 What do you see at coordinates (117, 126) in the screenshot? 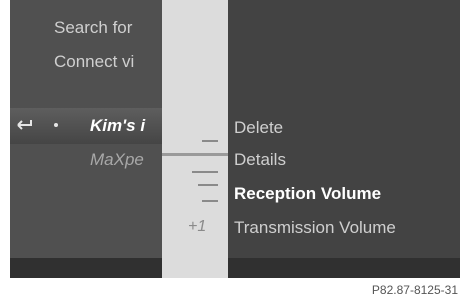
I see `selected-device-name: Kim's i` at bounding box center [117, 126].